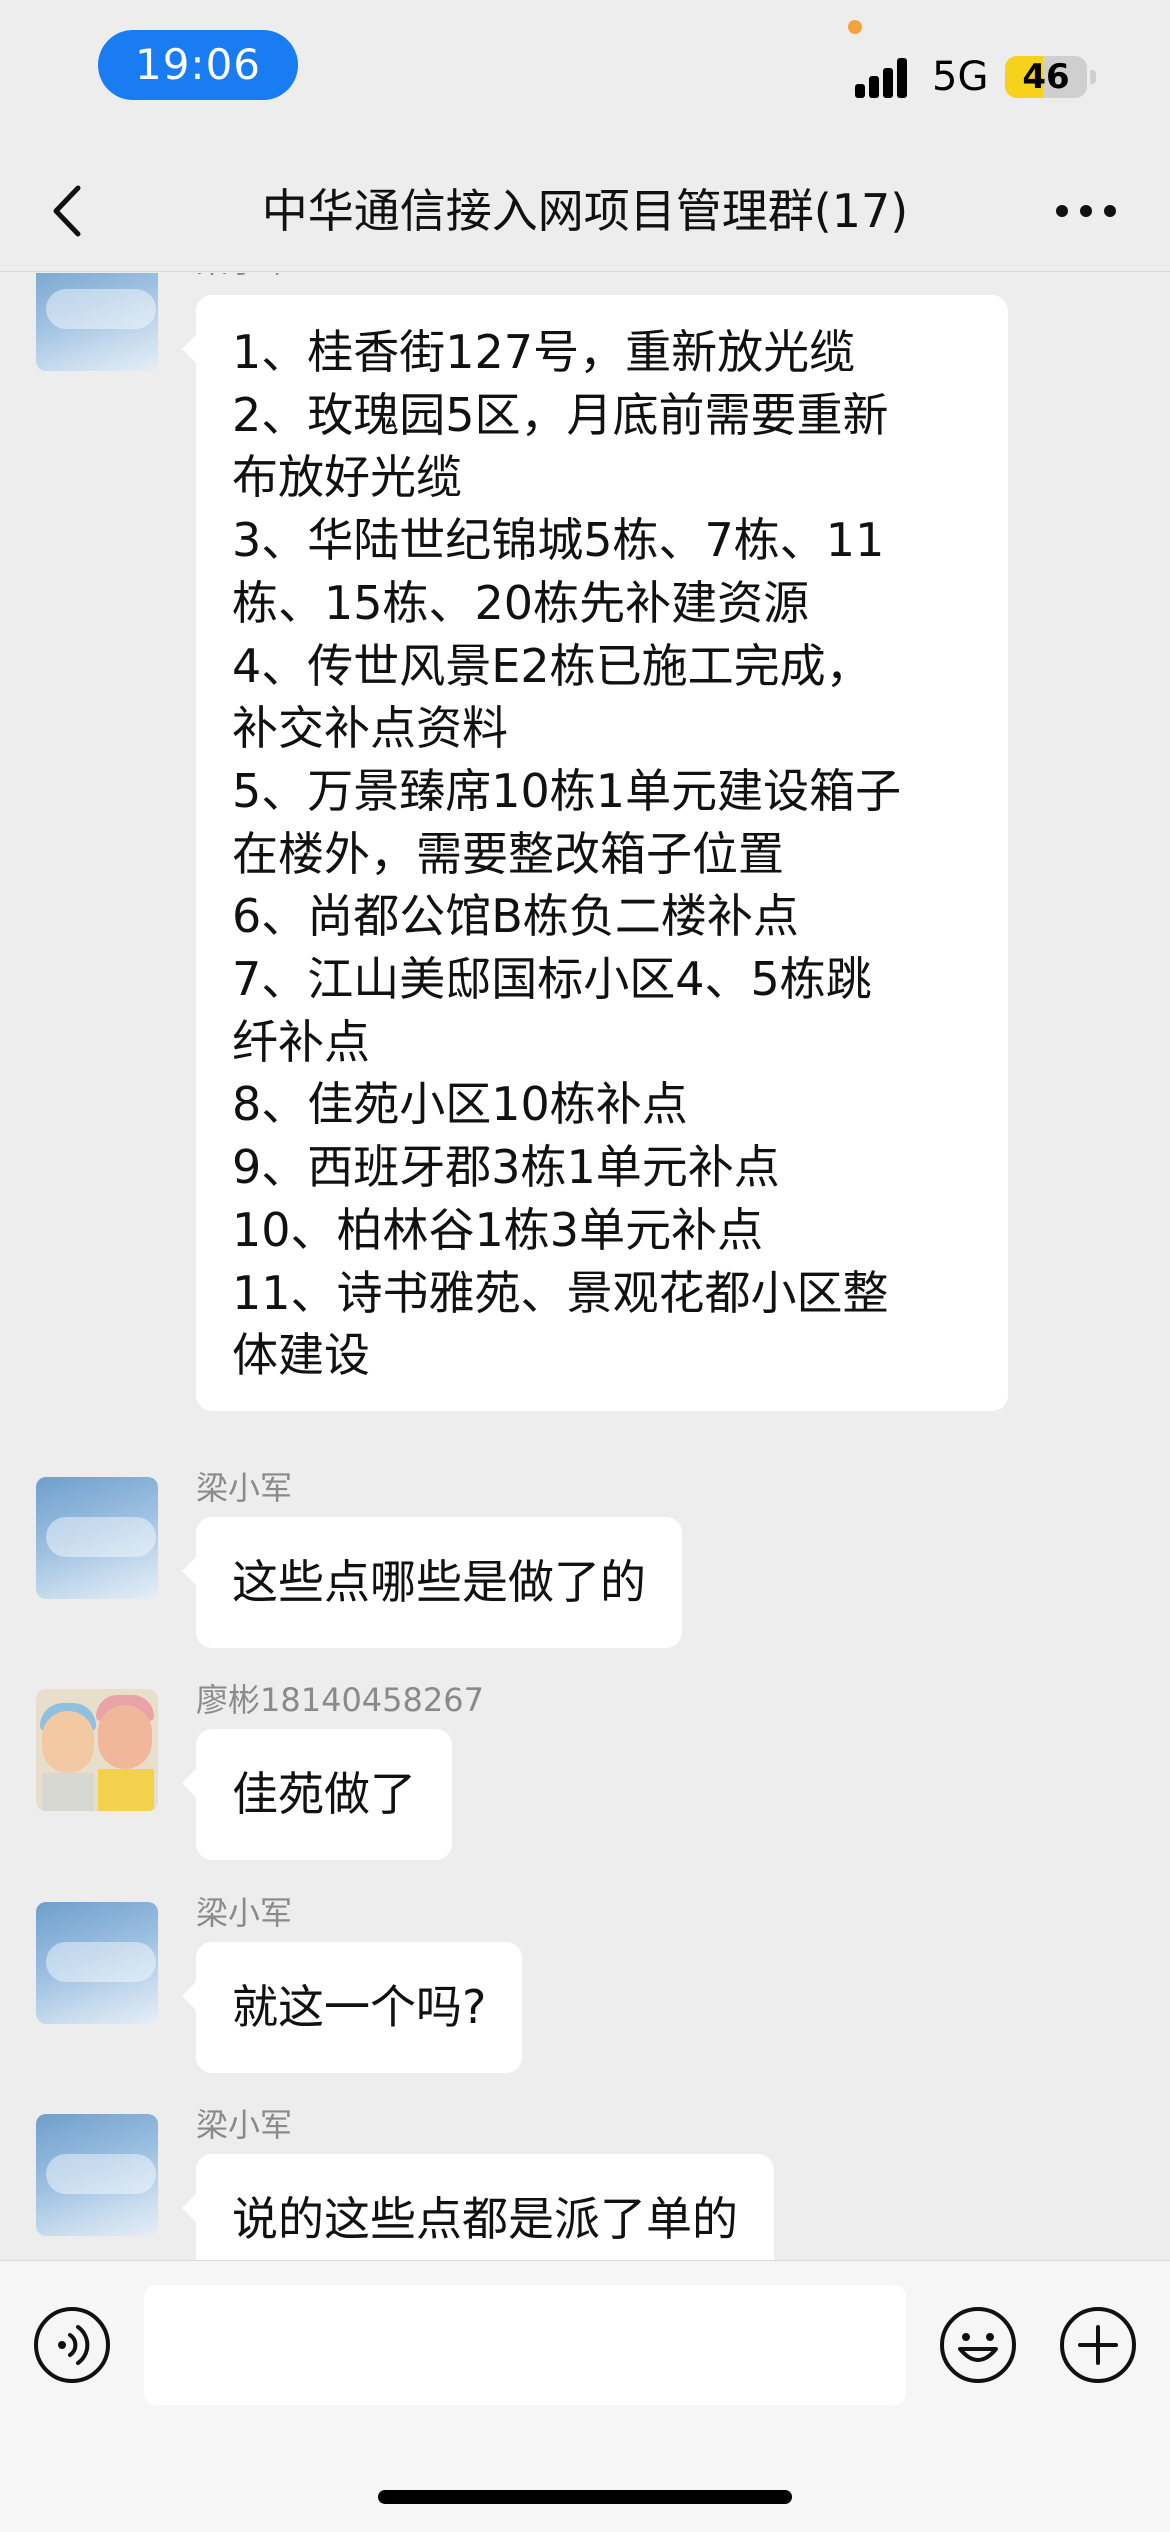 The image size is (1170, 2532). I want to click on message-input, so click(525, 2345).